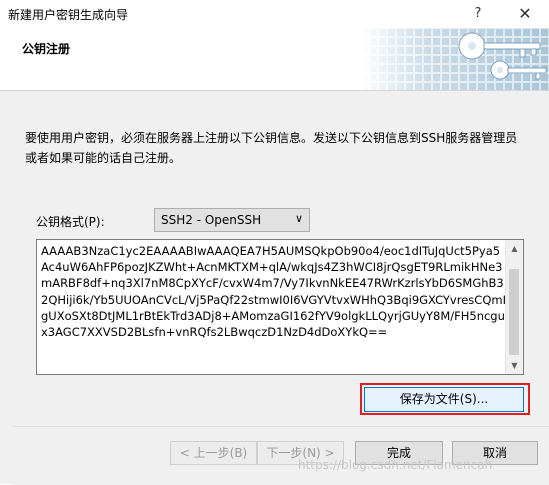 Image resolution: width=549 pixels, height=485 pixels. What do you see at coordinates (395, 465) in the screenshot?
I see `watermark: https://blog.csdn.net/Flamencah` at bounding box center [395, 465].